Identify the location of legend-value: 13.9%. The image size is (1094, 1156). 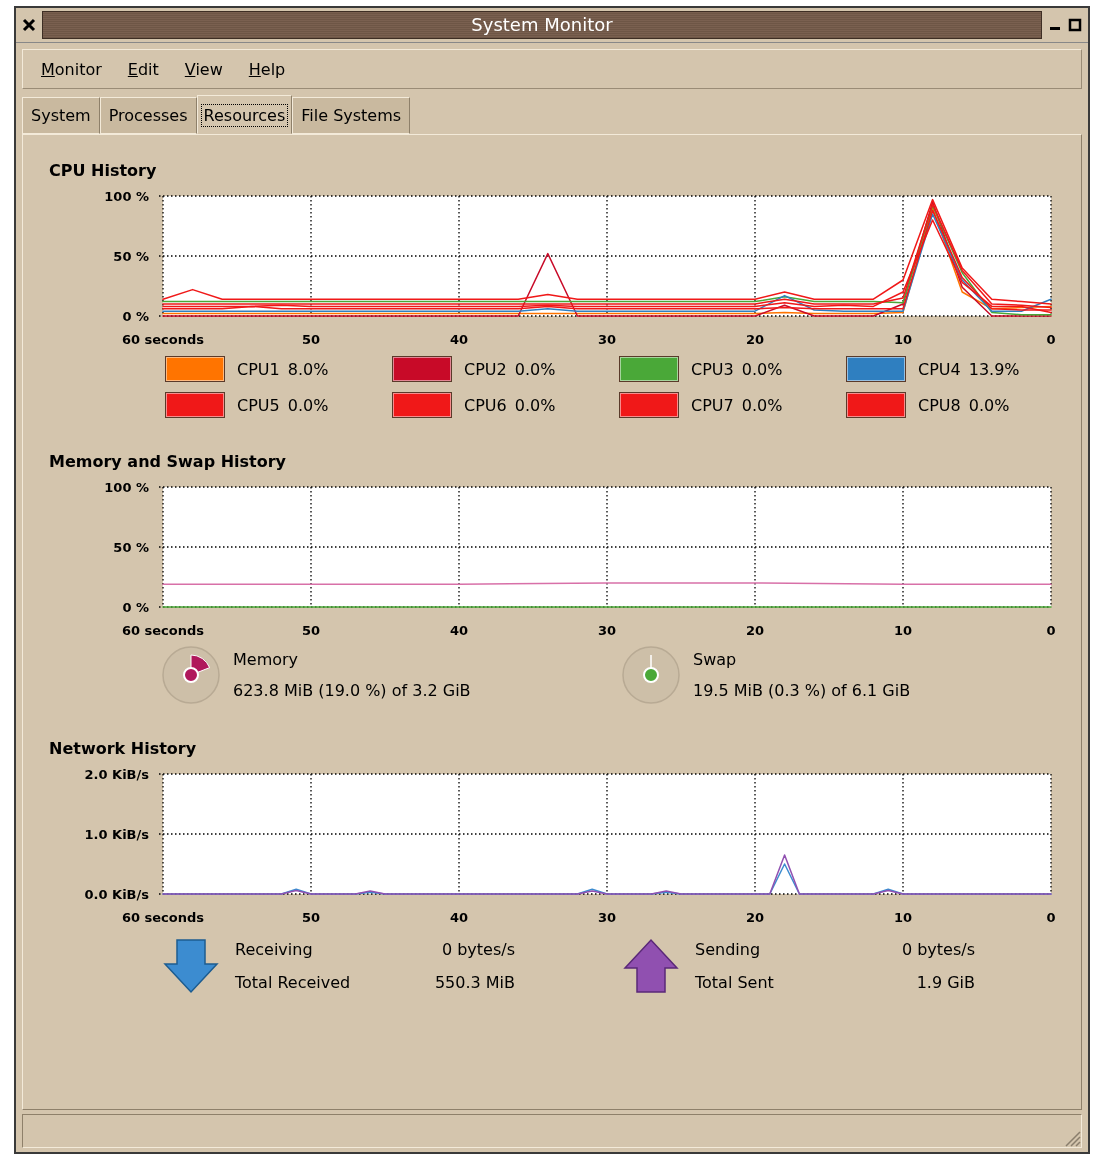
(994, 369).